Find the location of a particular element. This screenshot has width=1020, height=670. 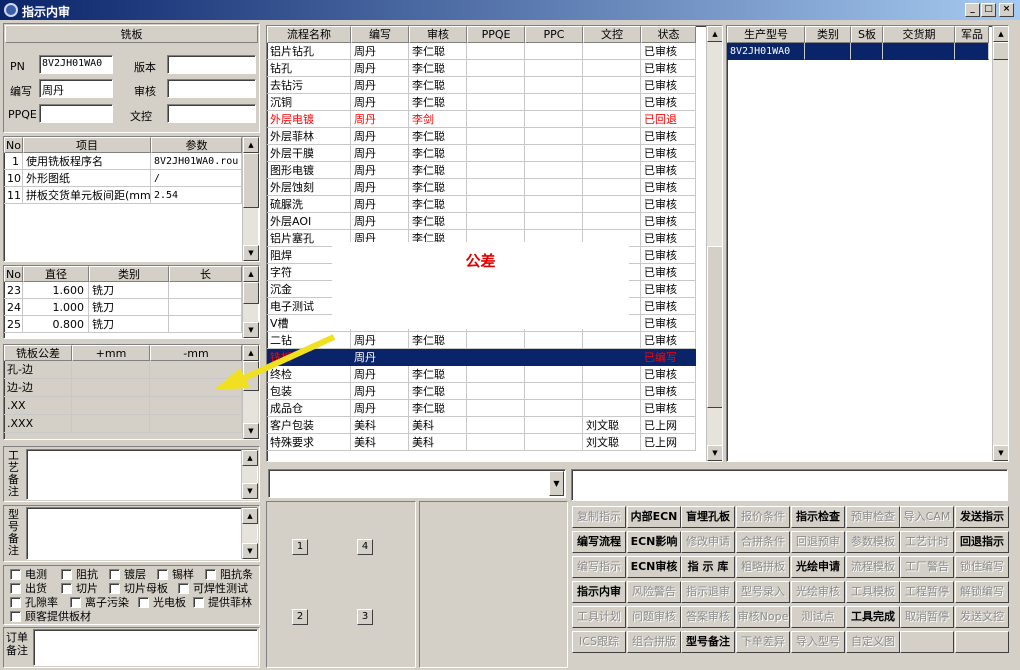

params-cell: / is located at coordinates (196, 178).